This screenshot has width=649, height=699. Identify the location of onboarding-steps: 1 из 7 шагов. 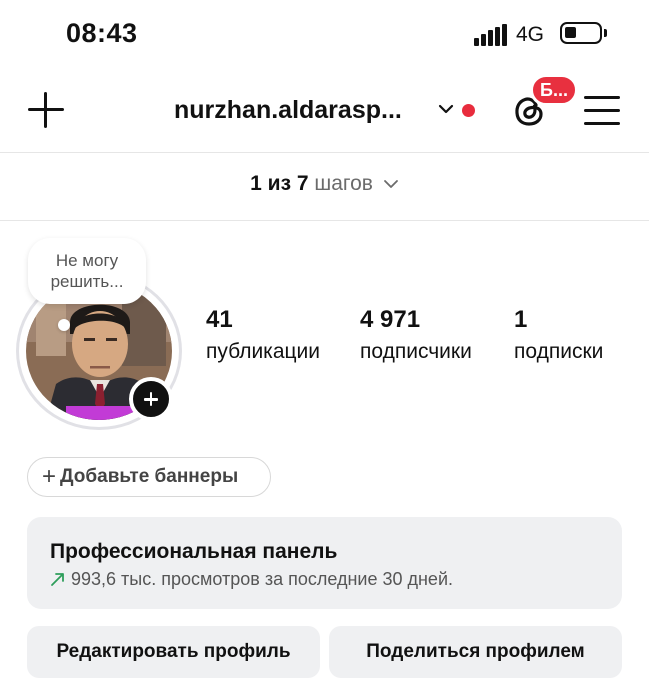
(324, 184).